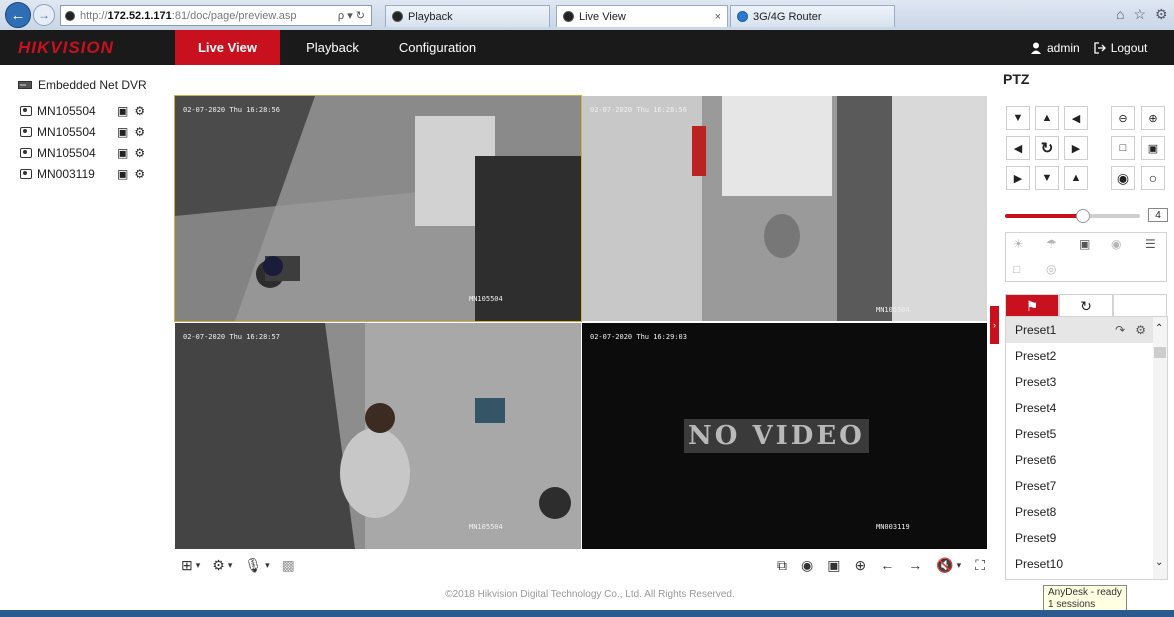  Describe the element at coordinates (82, 174) in the screenshot. I see `camera-item: MN003119 ▣ ⚙` at that location.